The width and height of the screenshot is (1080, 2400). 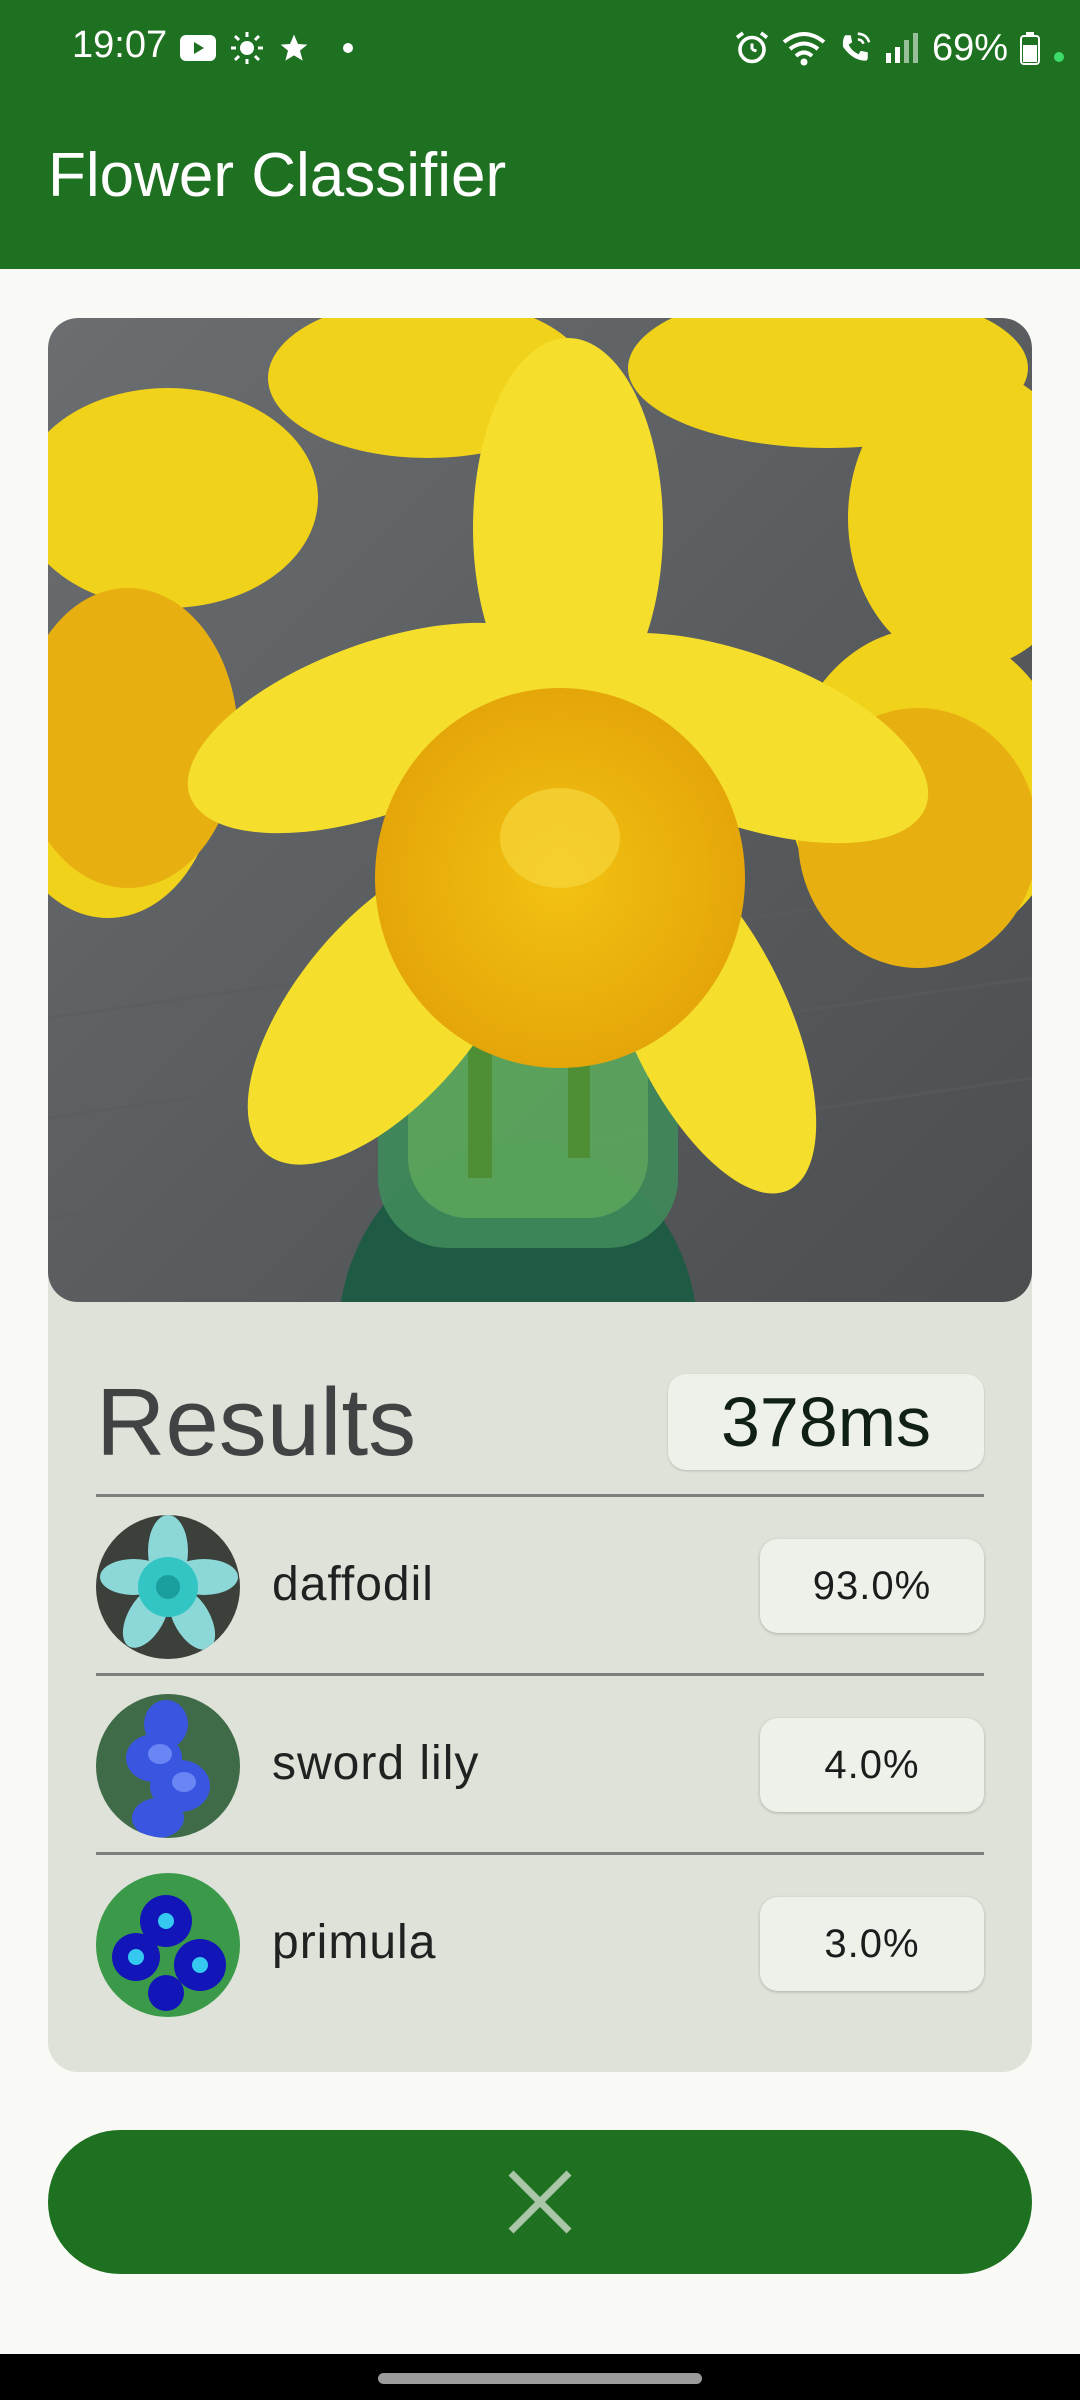 What do you see at coordinates (872, 1944) in the screenshot?
I see `result-score: 3.0%` at bounding box center [872, 1944].